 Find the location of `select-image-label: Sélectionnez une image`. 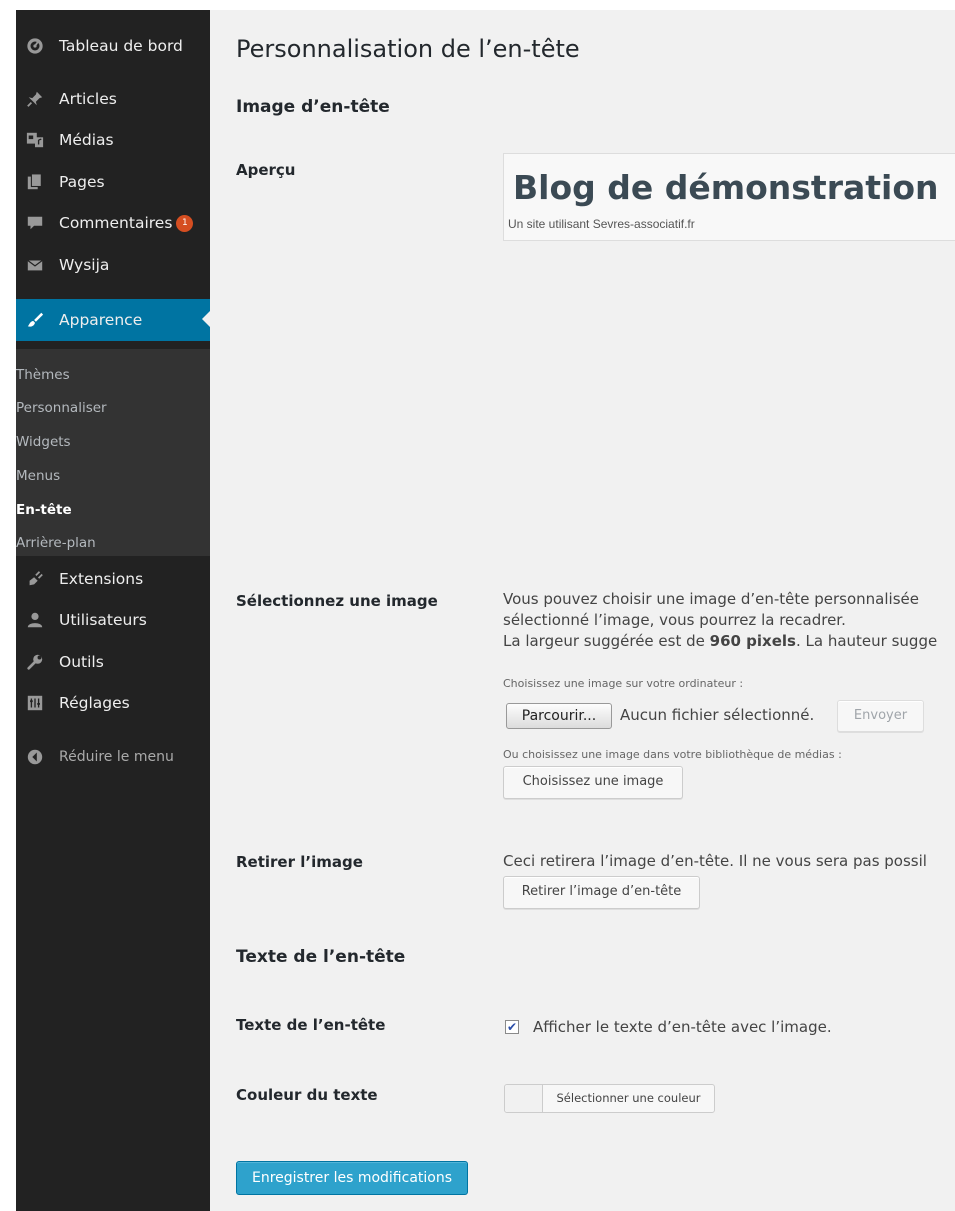

select-image-label: Sélectionnez une image is located at coordinates (337, 601).